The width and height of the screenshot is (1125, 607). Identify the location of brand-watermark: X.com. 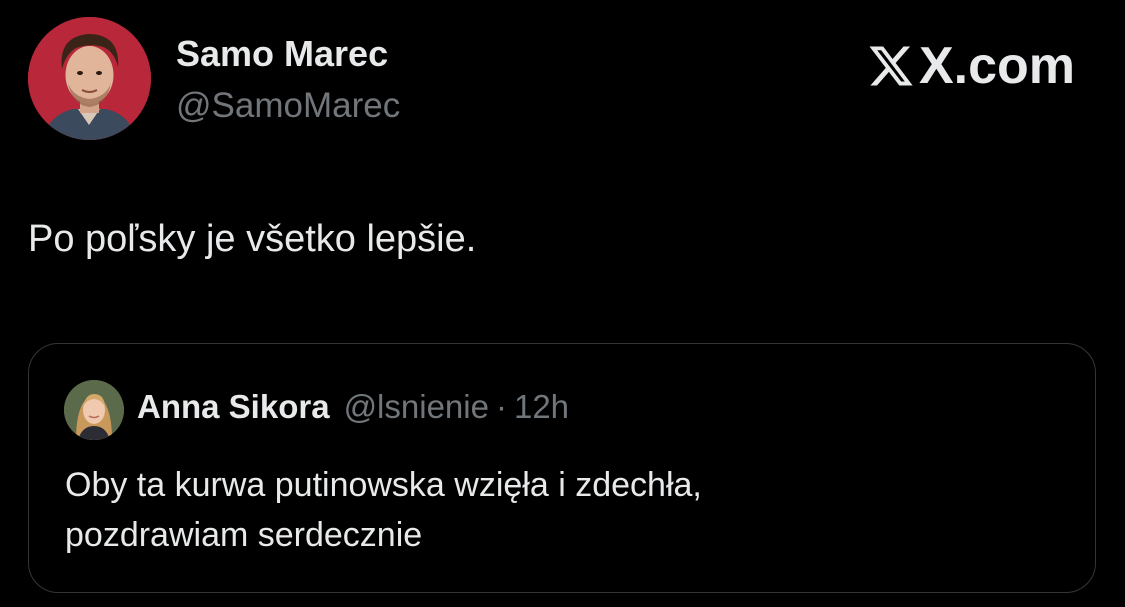
(971, 66).